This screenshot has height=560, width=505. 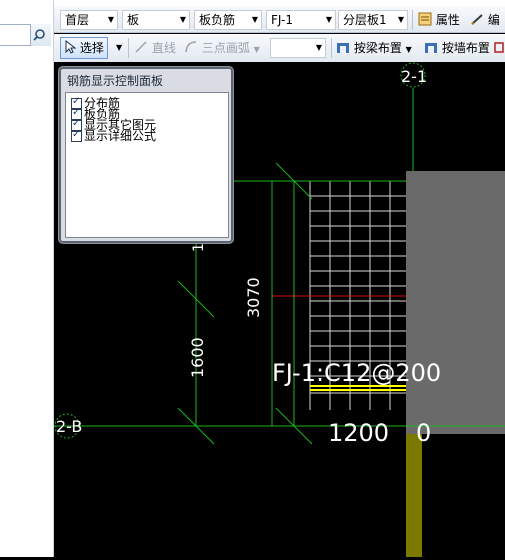 I want to click on layout-by-beam-button: 按梁布置 ▼, so click(x=374, y=48).